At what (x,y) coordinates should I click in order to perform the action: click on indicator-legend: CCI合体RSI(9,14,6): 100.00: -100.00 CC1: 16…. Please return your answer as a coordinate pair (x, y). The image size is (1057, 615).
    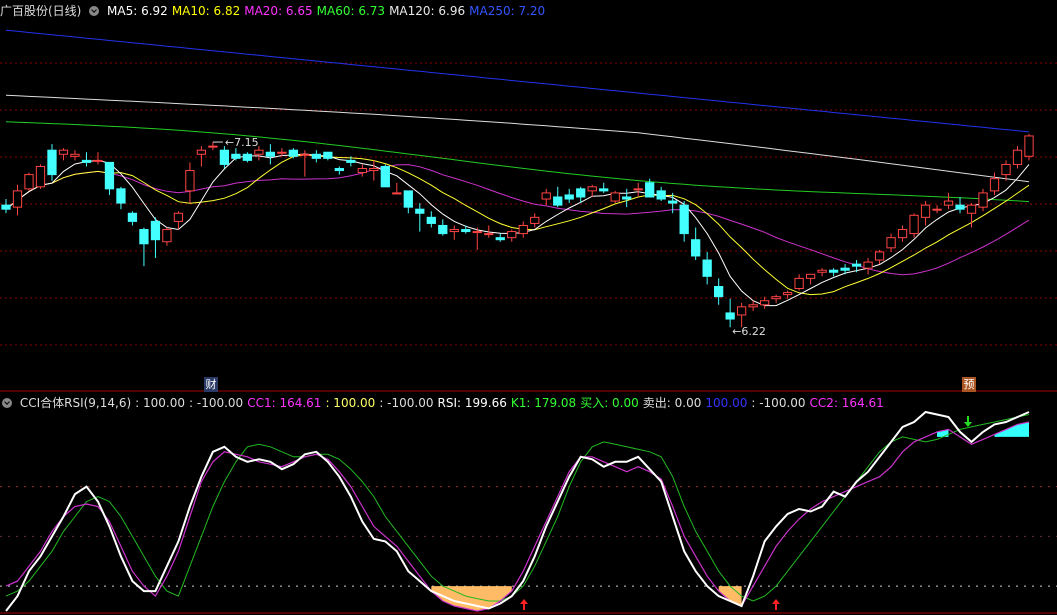
    Looking at the image, I should click on (454, 403).